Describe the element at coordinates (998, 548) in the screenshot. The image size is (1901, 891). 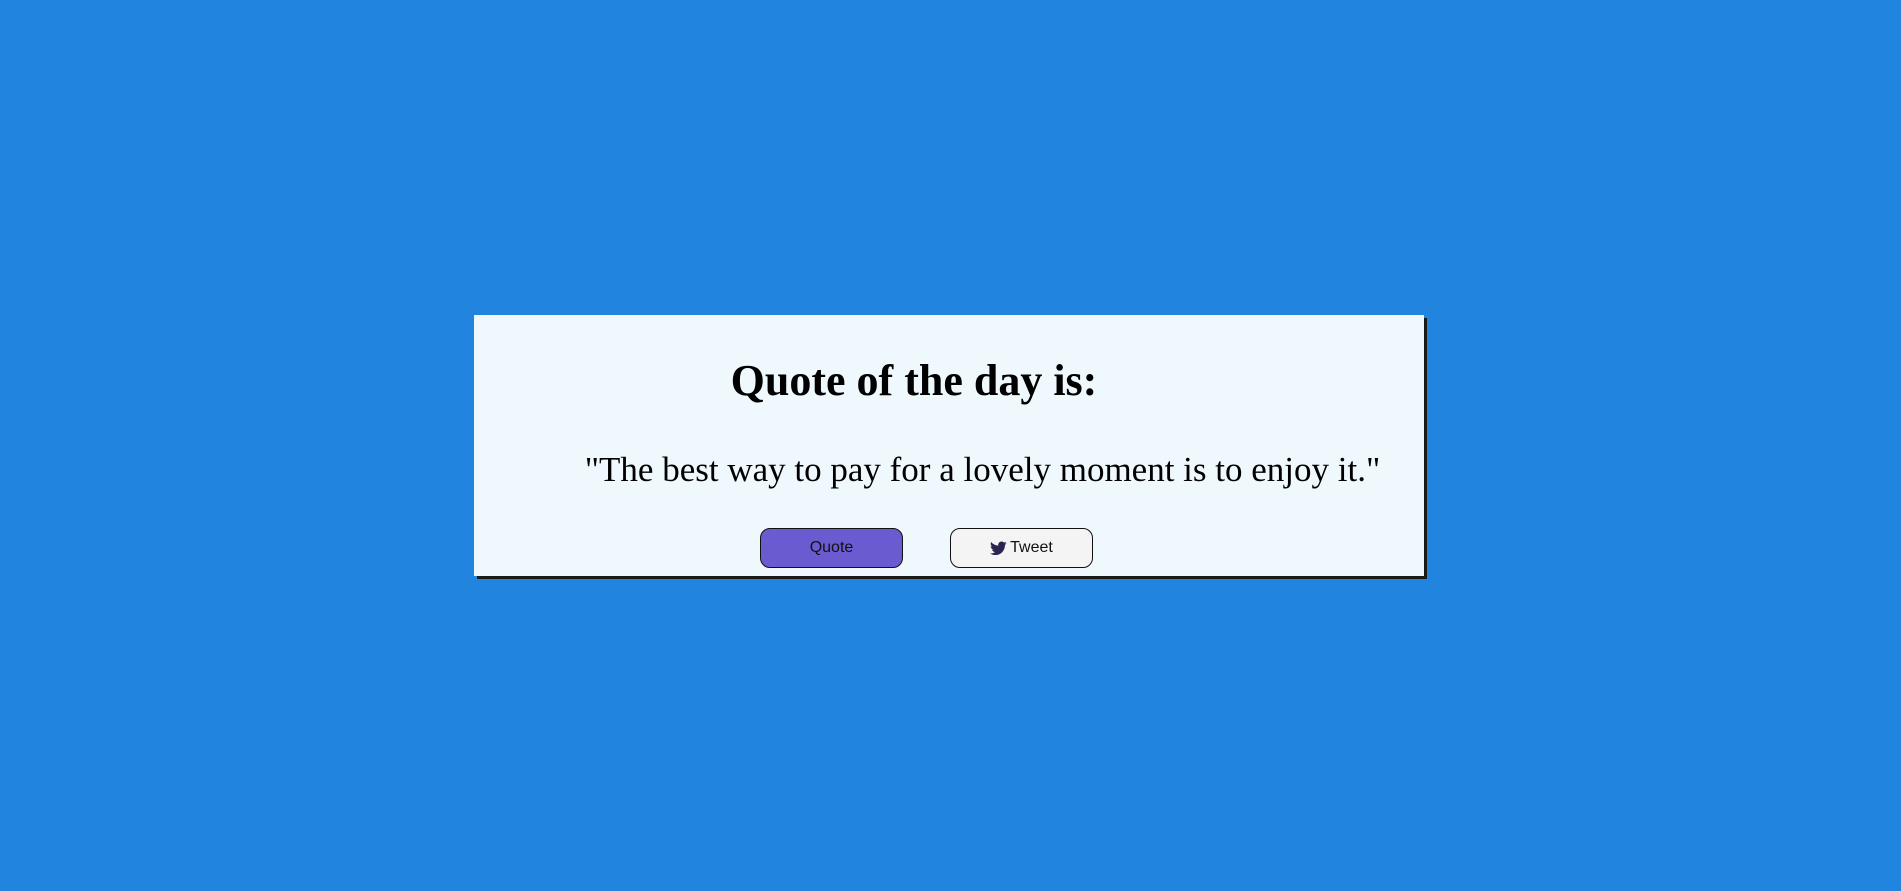
I see `twitter-icon` at that location.